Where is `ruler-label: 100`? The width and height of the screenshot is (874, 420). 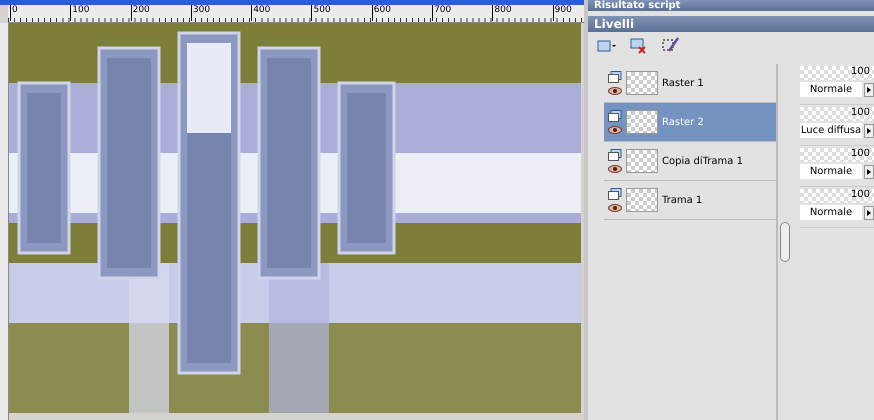 ruler-label: 100 is located at coordinates (100, 13).